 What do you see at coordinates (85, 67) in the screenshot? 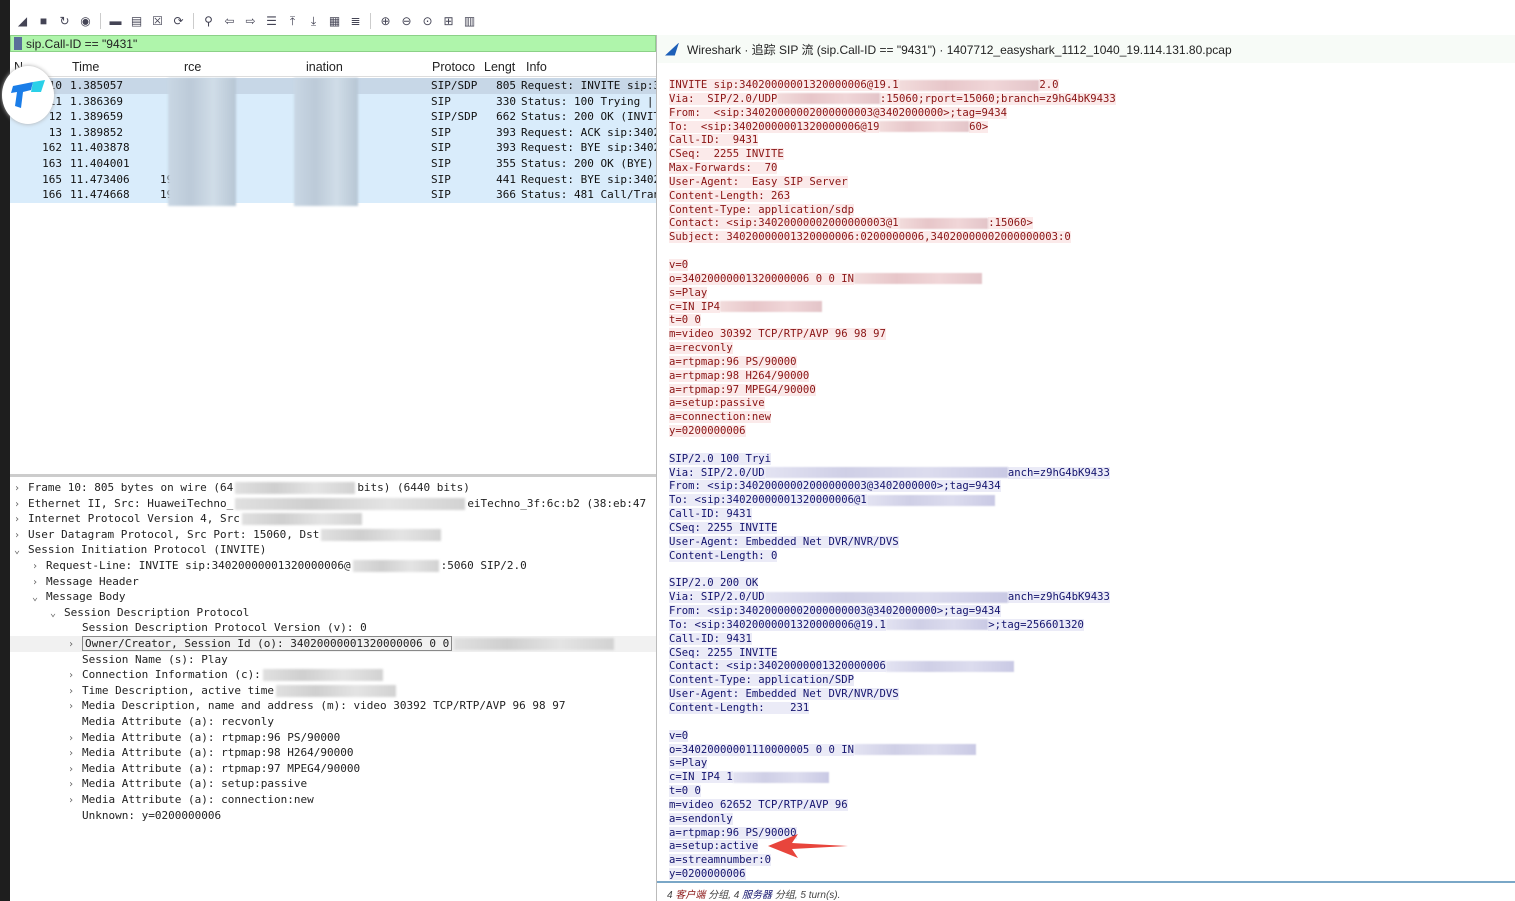
I see `col-time: Time` at bounding box center [85, 67].